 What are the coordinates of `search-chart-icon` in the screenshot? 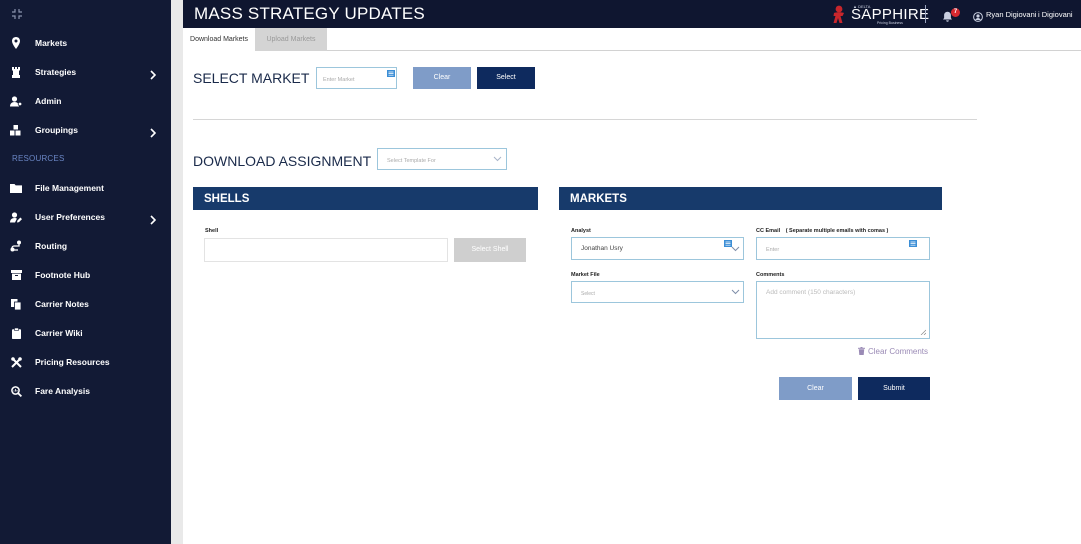 It's located at (16, 391).